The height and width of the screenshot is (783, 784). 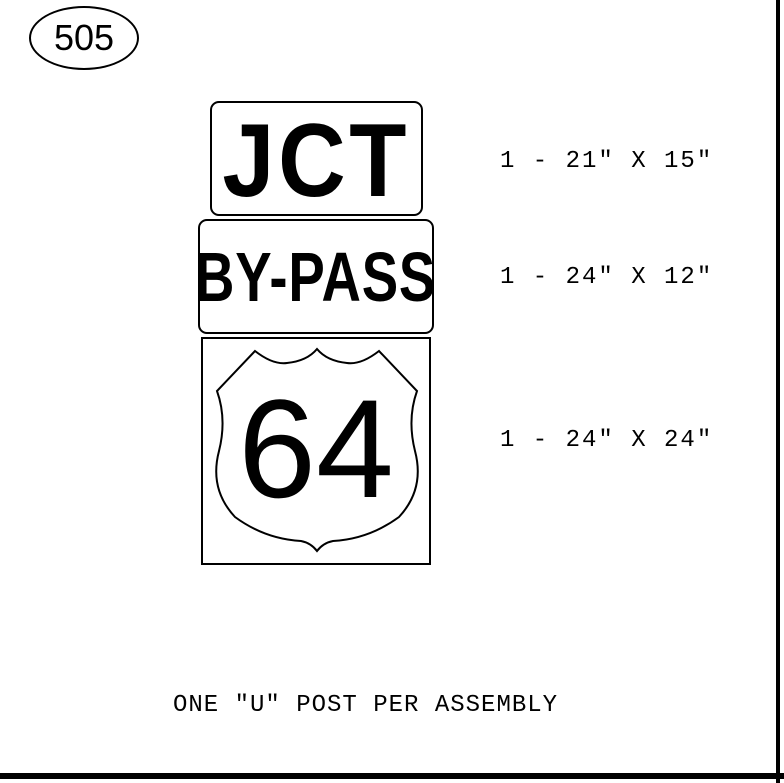 What do you see at coordinates (607, 440) in the screenshot?
I see `route-sign-size: 1 - 24″ X 24″` at bounding box center [607, 440].